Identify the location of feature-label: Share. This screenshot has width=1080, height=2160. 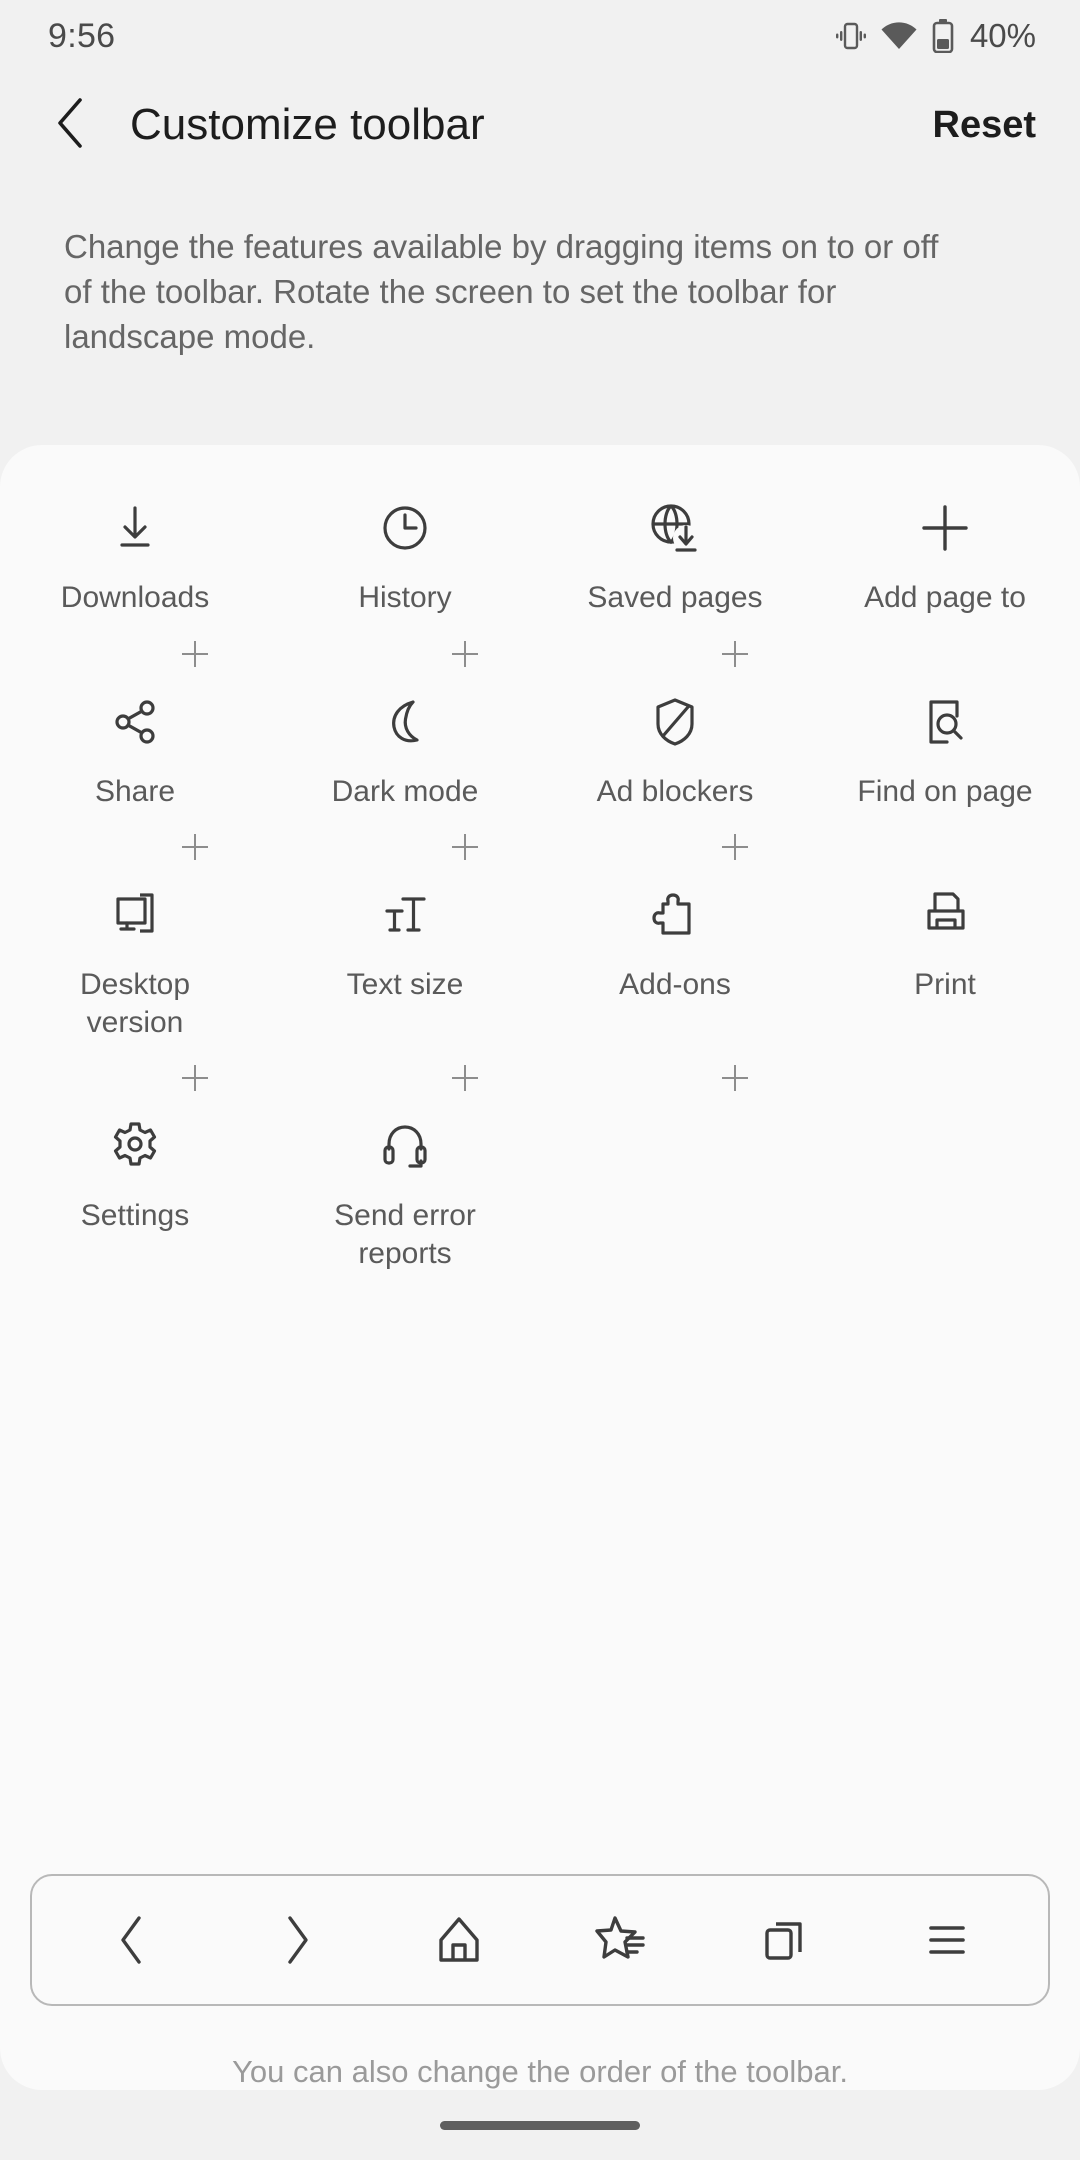
(135, 791).